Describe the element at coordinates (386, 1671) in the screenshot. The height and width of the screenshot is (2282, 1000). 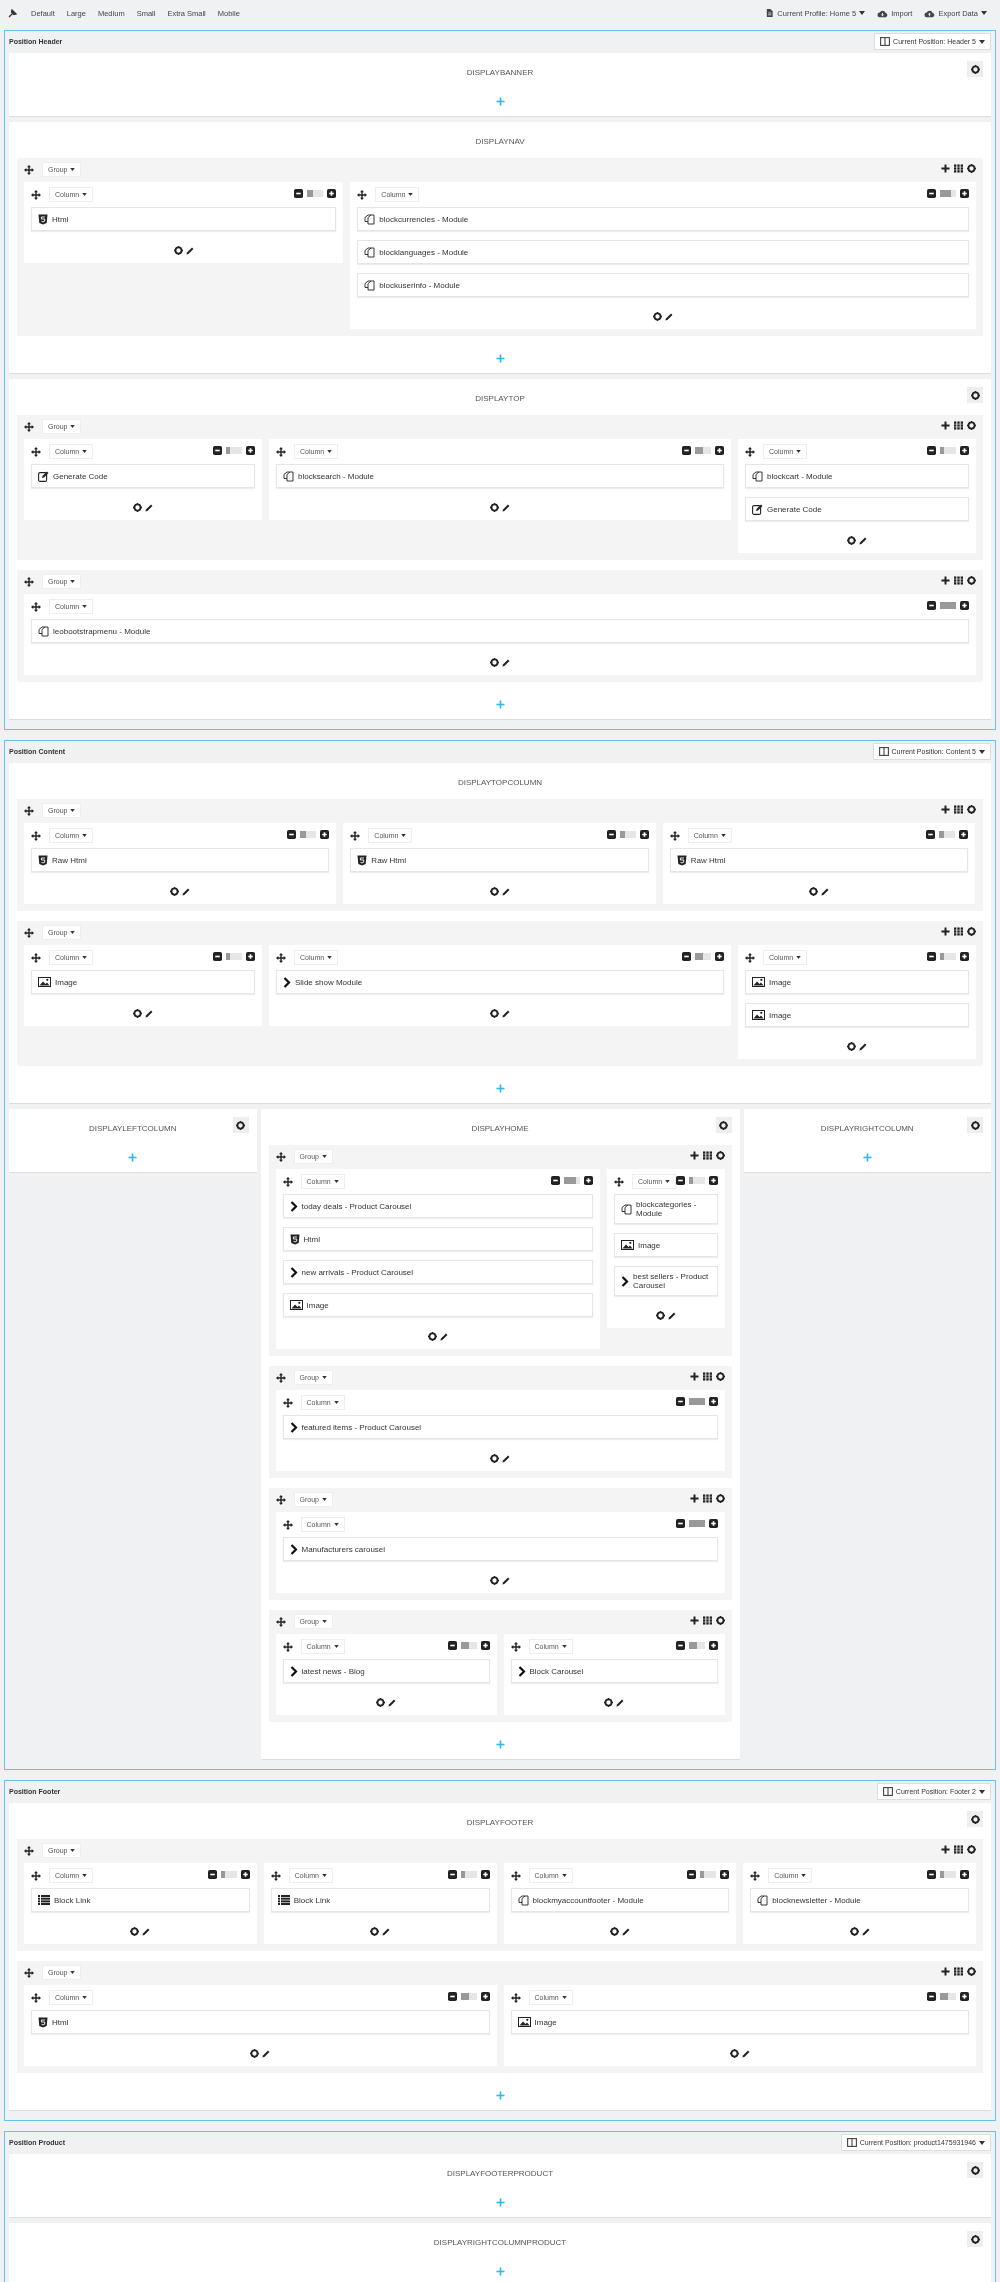
I see `widget-item: latest news - Blog` at that location.